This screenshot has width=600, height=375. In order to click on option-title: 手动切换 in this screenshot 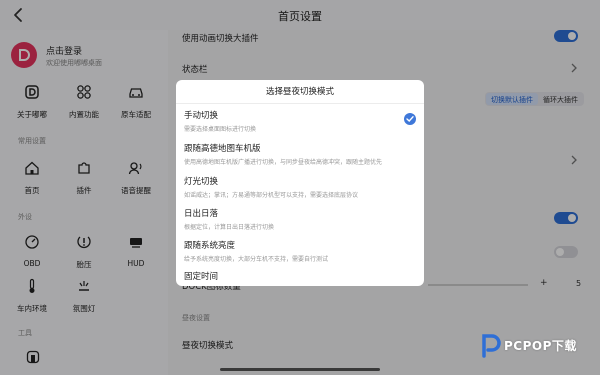, I will do `click(201, 116)`.